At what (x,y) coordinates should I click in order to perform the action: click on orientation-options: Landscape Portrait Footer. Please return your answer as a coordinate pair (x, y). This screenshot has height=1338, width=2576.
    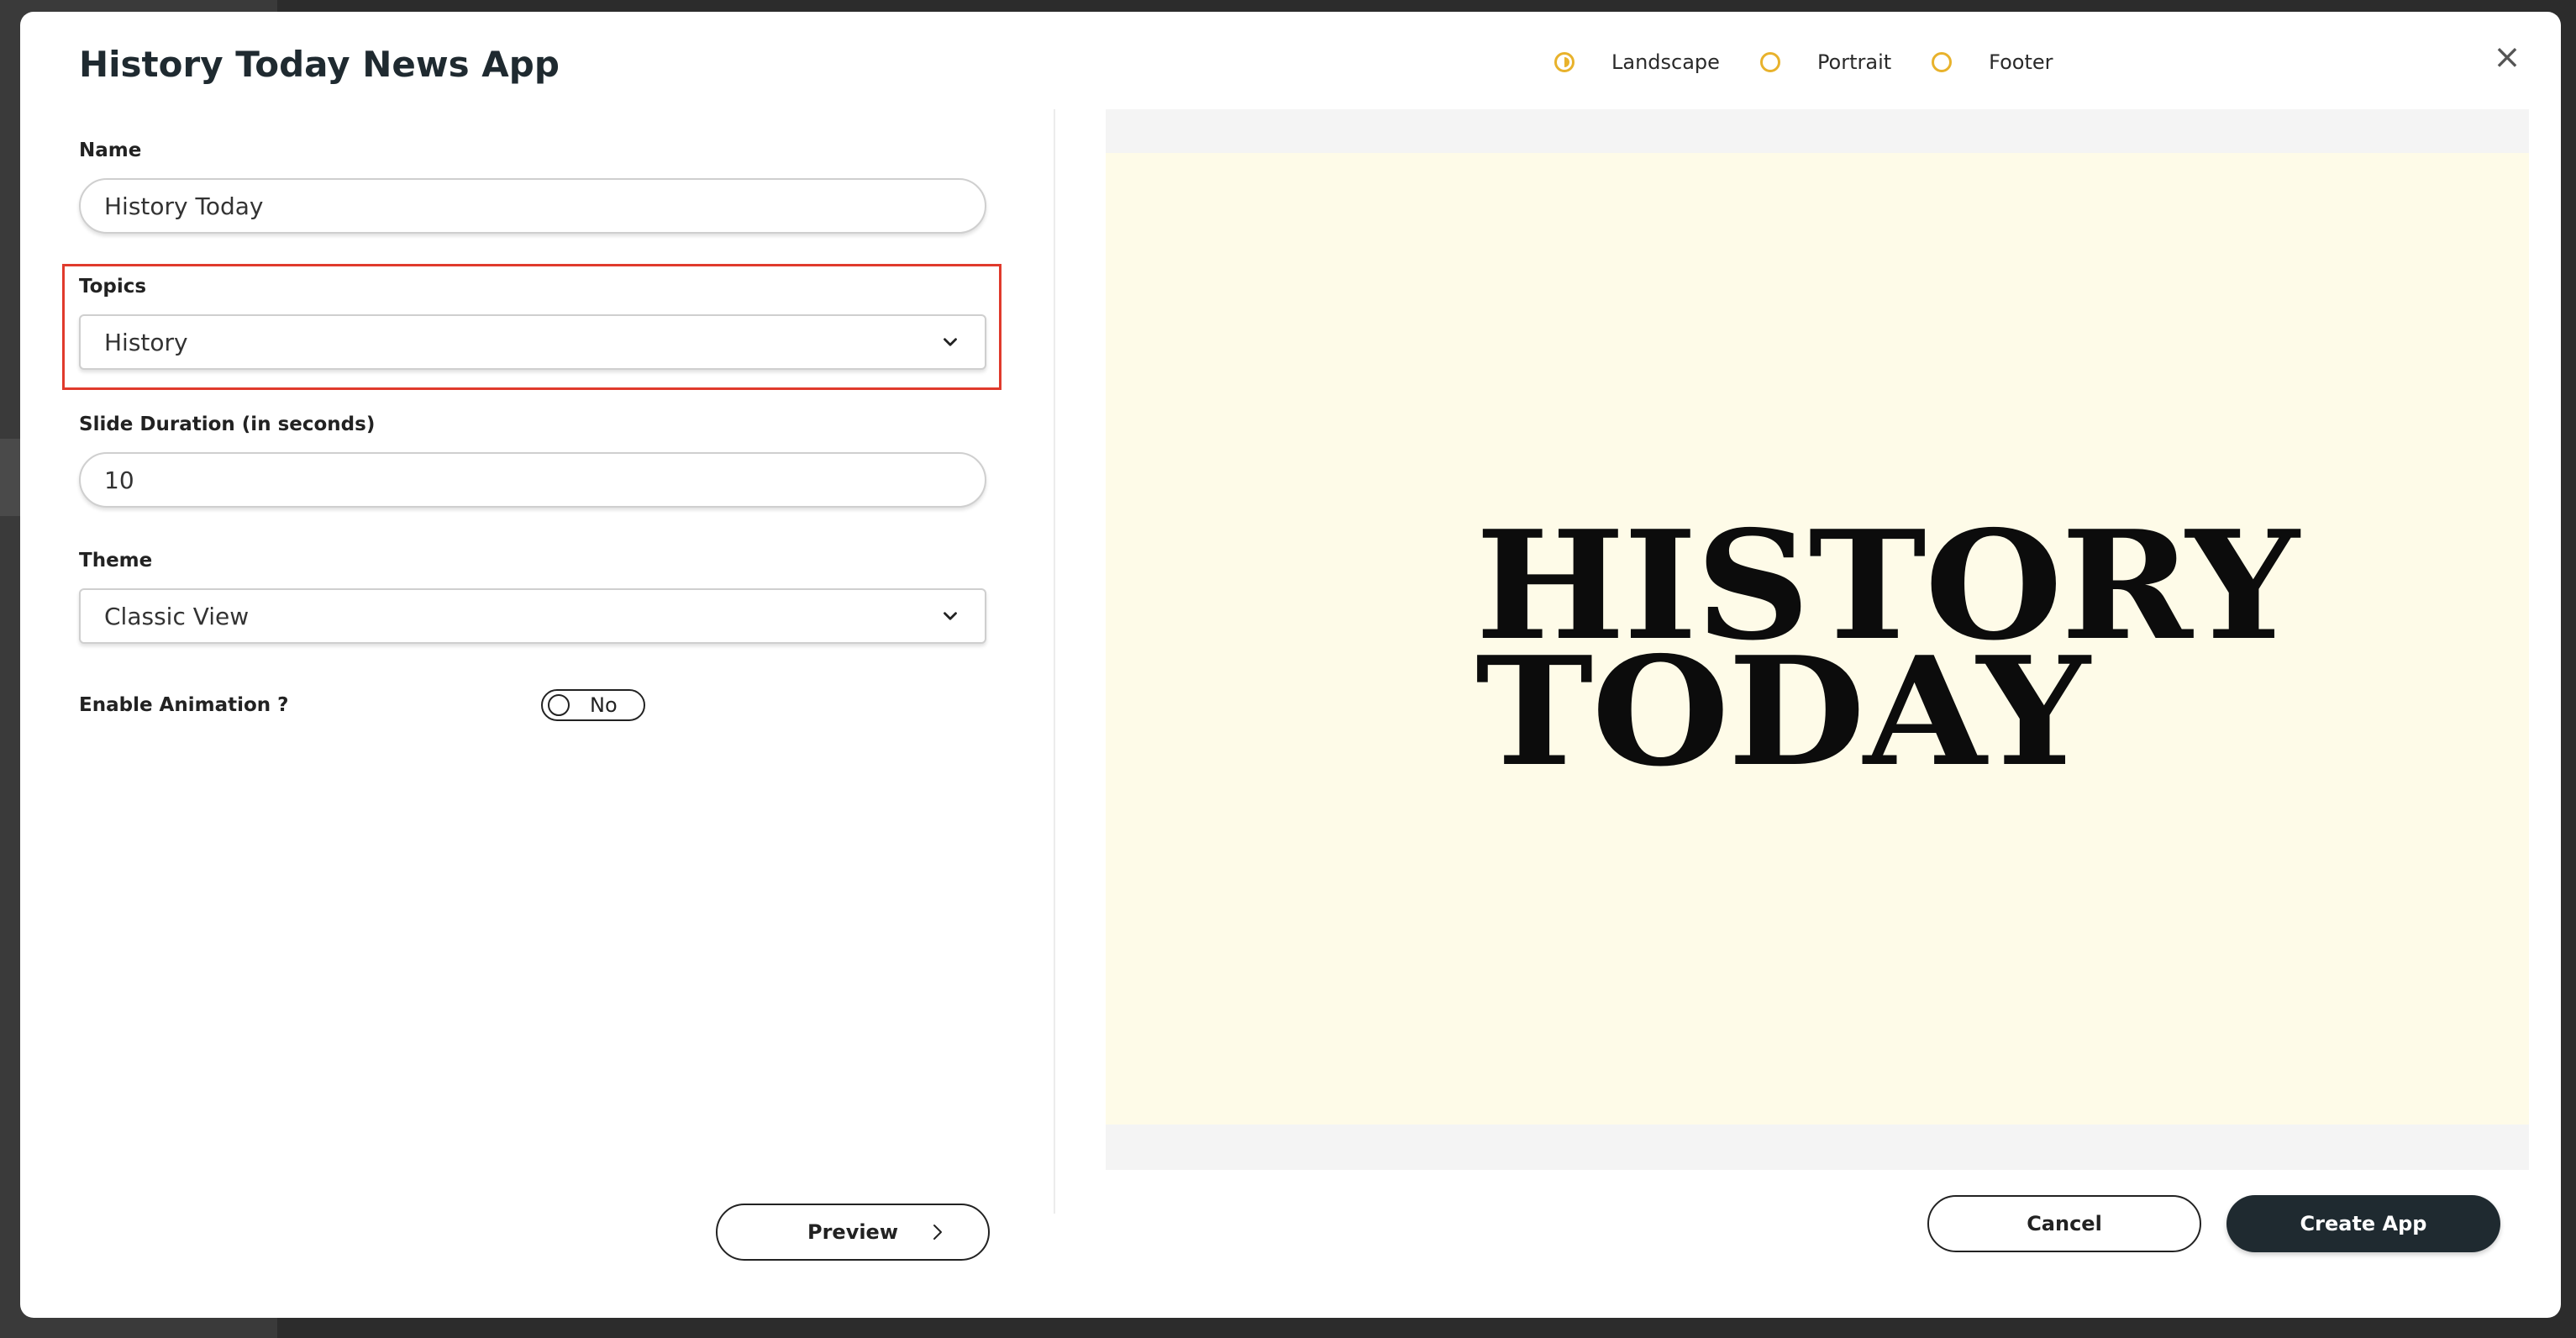
    Looking at the image, I should click on (1824, 62).